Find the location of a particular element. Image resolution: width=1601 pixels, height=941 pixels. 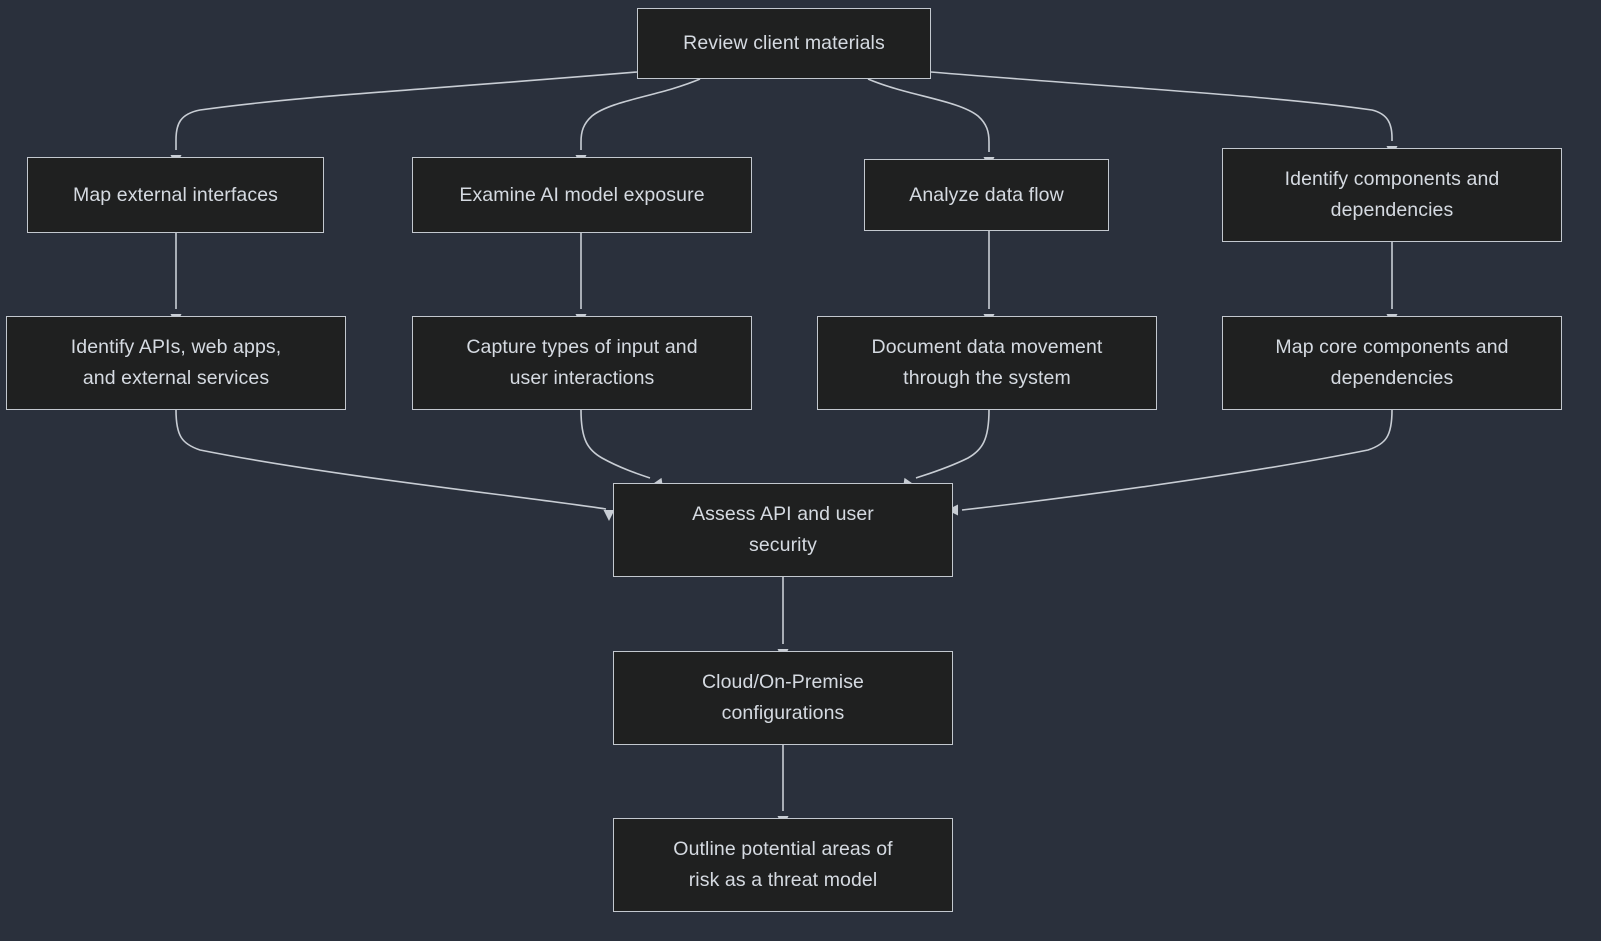

edge-review-to-map_external is located at coordinates (406, 110).